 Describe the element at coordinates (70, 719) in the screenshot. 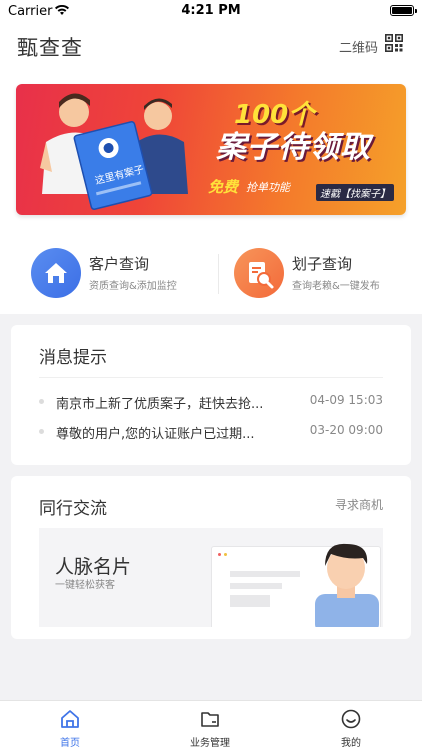

I see `home-icon` at that location.